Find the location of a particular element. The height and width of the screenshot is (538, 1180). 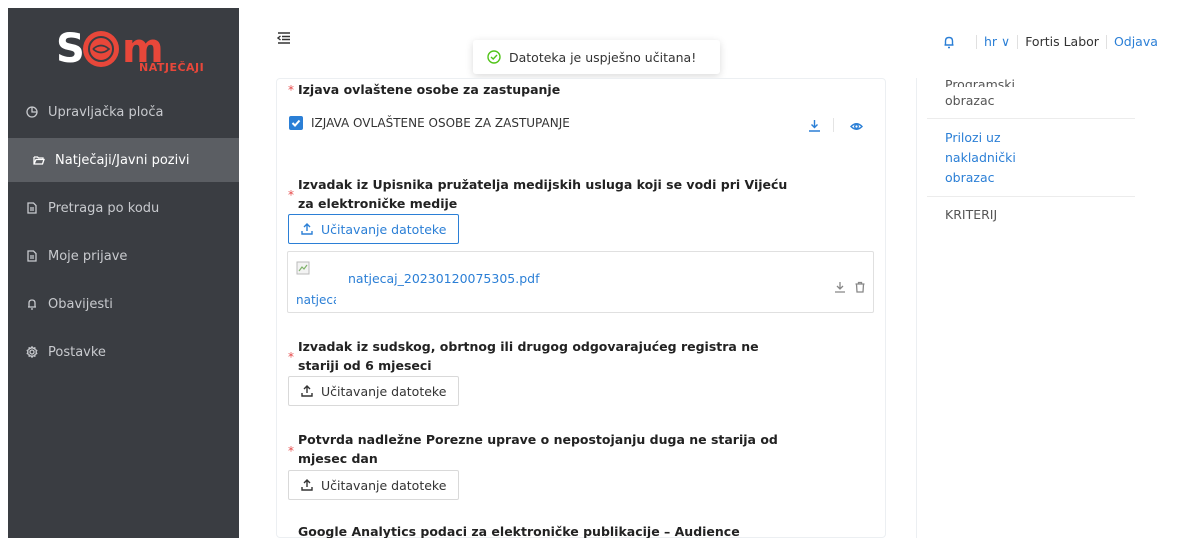

side-item-attachments: Prilozi uz nakladnički obrazac is located at coordinates (980, 158).